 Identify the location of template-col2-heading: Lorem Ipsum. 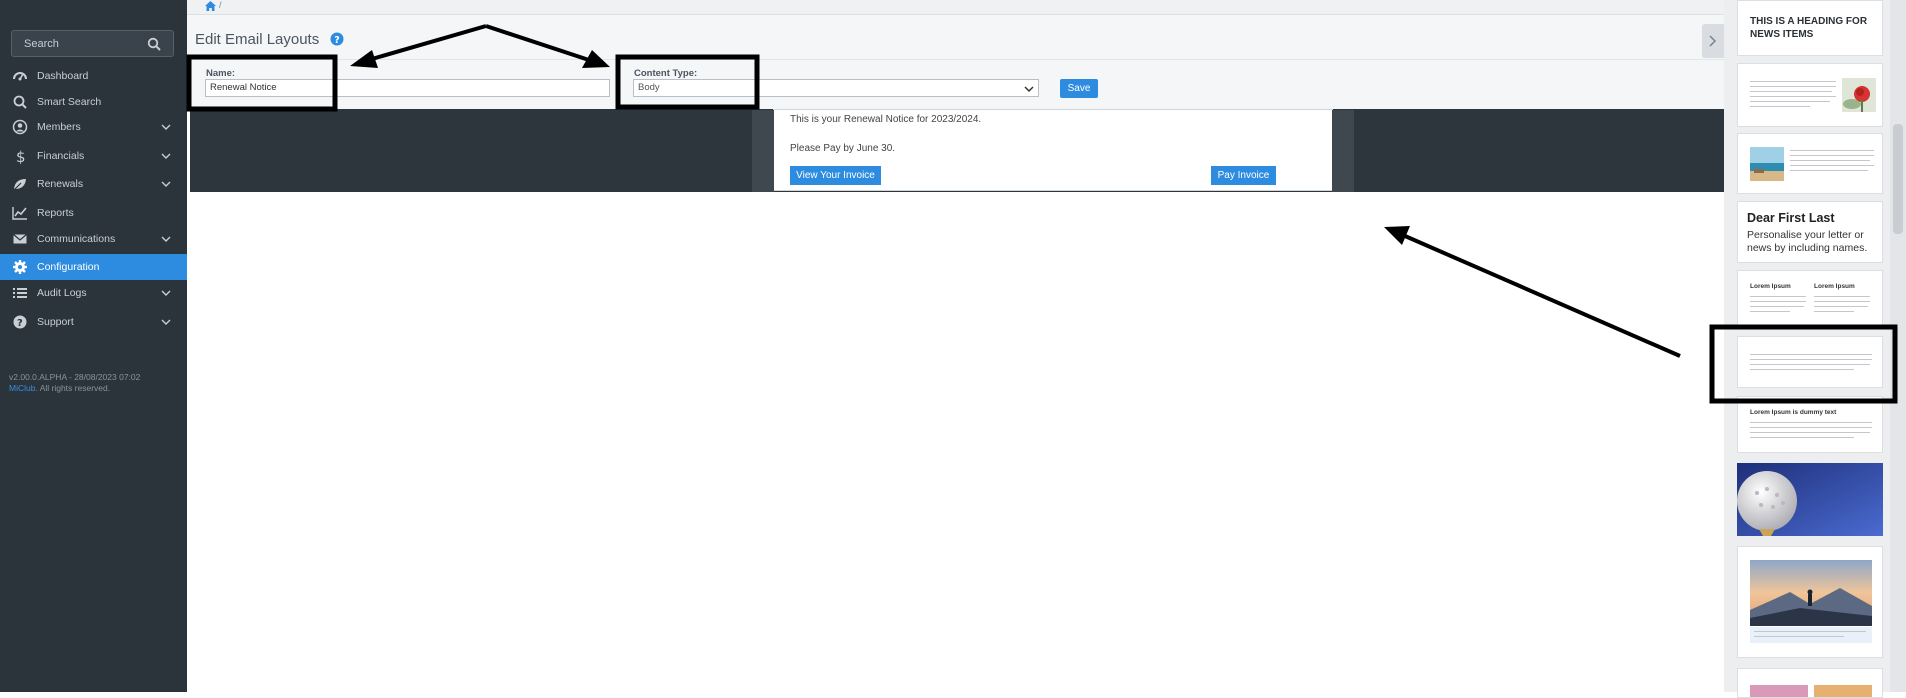
(1834, 286).